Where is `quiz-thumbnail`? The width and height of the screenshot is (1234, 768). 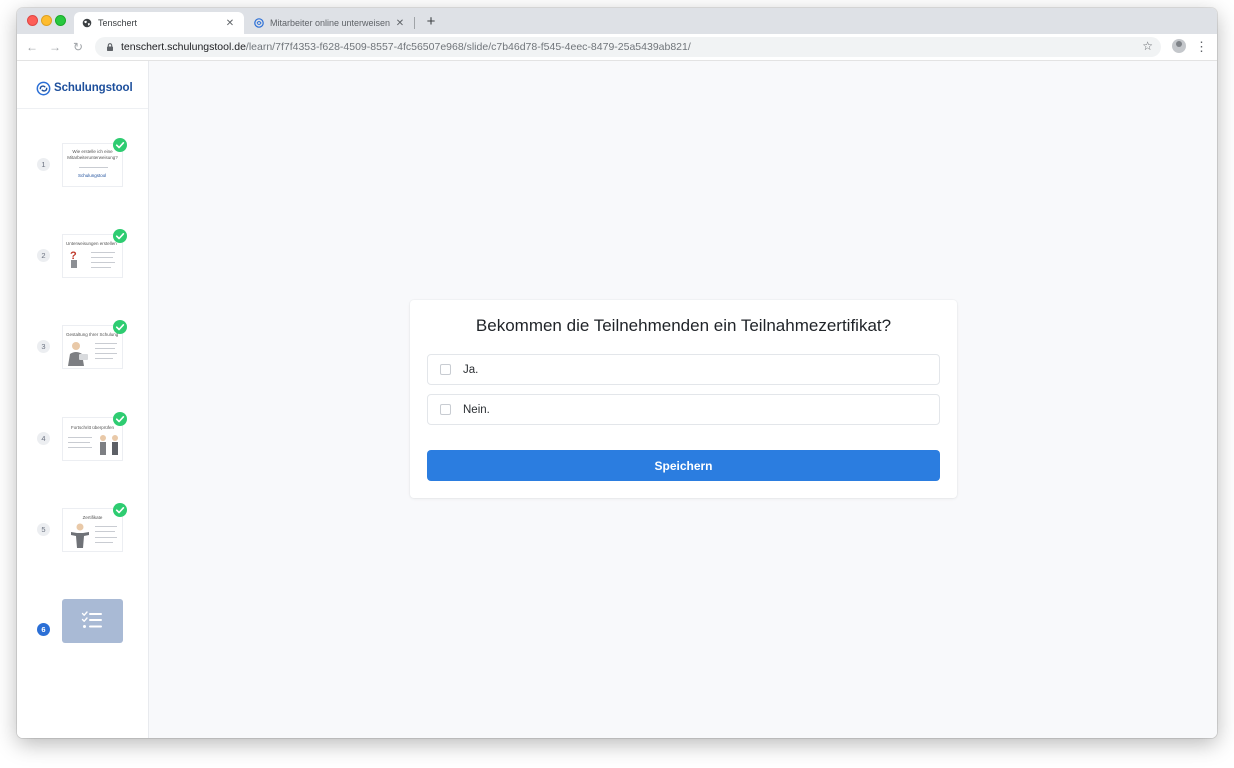
quiz-thumbnail is located at coordinates (92, 621).